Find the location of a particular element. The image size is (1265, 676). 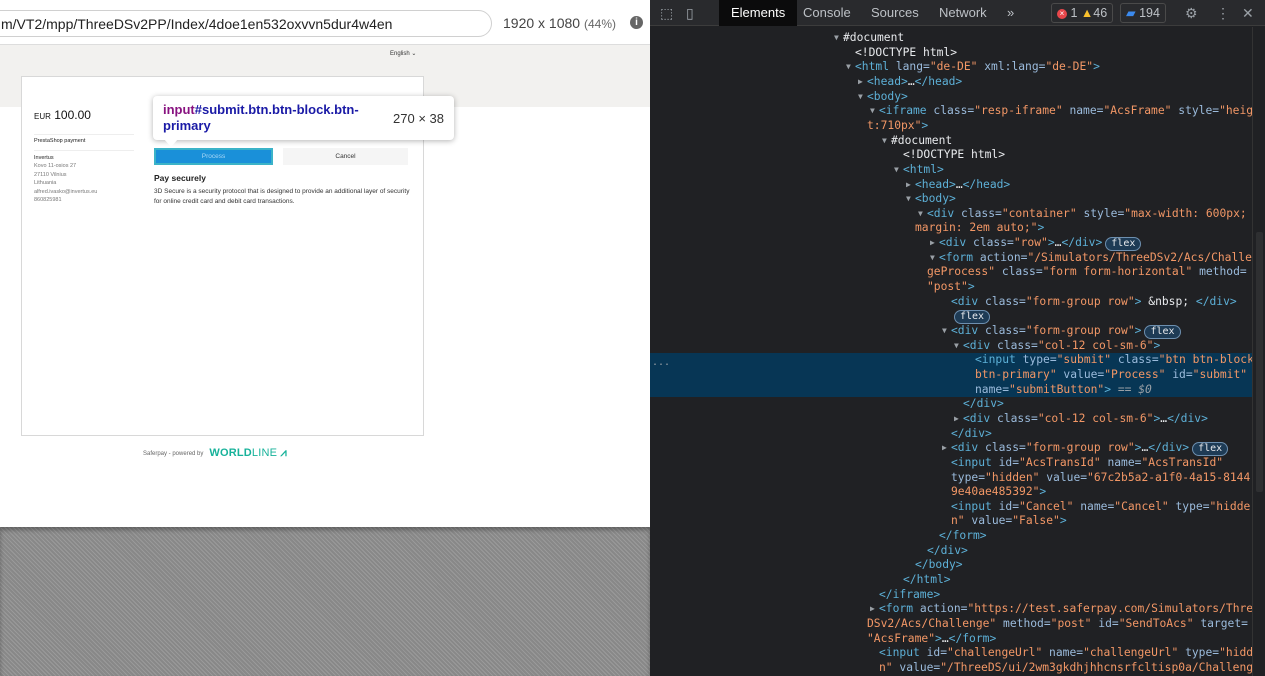

dom-node-line: ▶ <div class="row">…</div> flex is located at coordinates (951, 244).